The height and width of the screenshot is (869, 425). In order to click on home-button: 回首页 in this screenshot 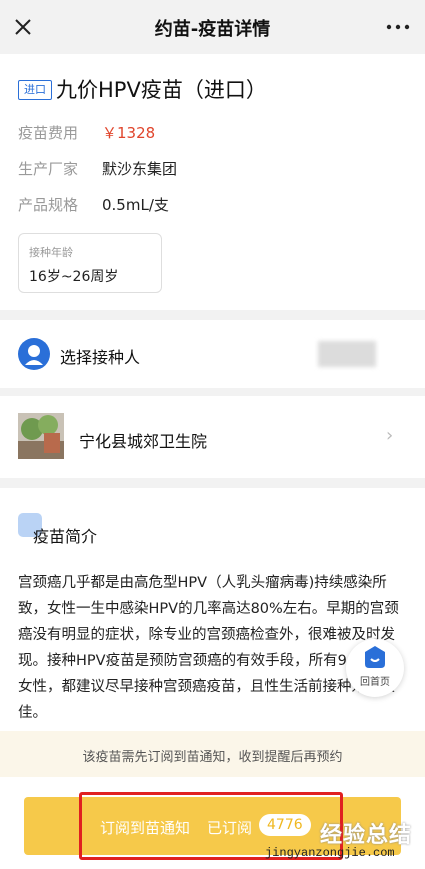, I will do `click(375, 668)`.